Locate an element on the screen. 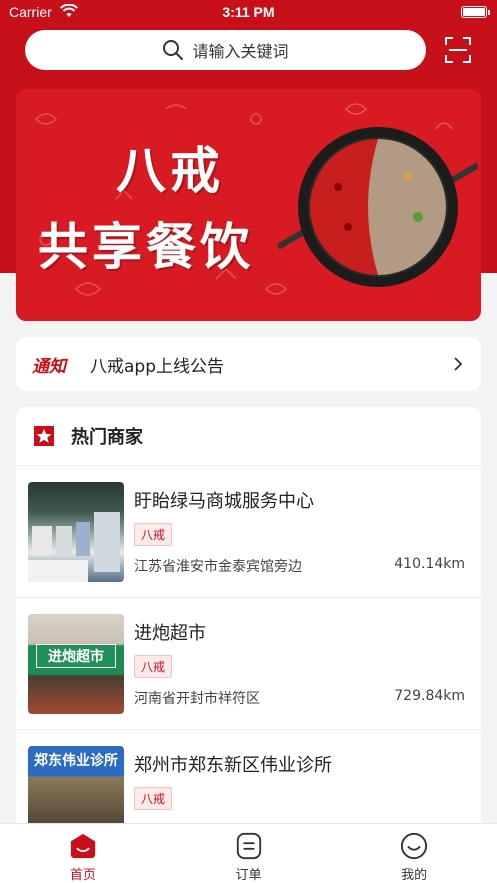 This screenshot has height=883, width=497. tab-label: 首页 is located at coordinates (82, 875).